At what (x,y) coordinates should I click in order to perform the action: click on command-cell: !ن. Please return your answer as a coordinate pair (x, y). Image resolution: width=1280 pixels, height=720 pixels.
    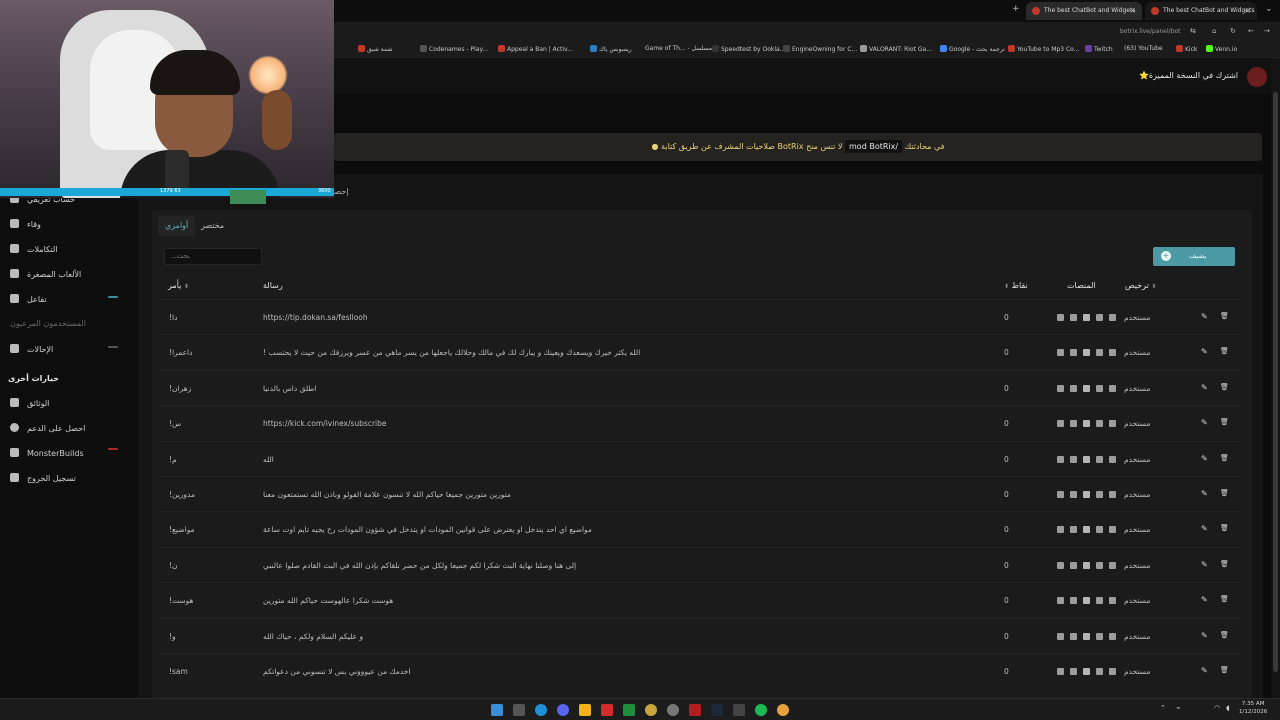
    Looking at the image, I should click on (173, 565).